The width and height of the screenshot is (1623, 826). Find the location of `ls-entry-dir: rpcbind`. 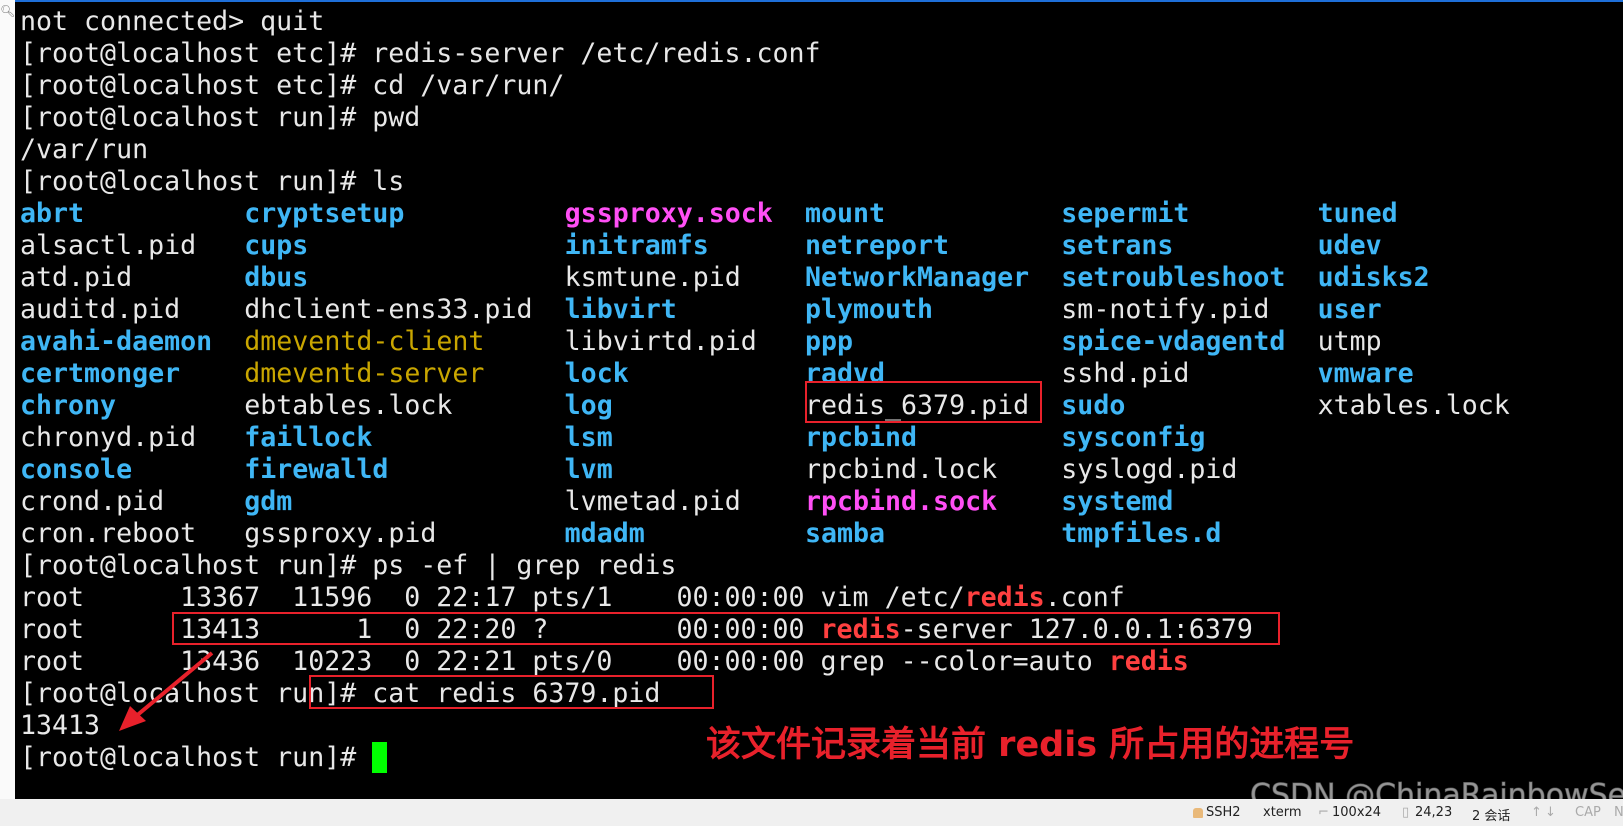

ls-entry-dir: rpcbind is located at coordinates (861, 437).